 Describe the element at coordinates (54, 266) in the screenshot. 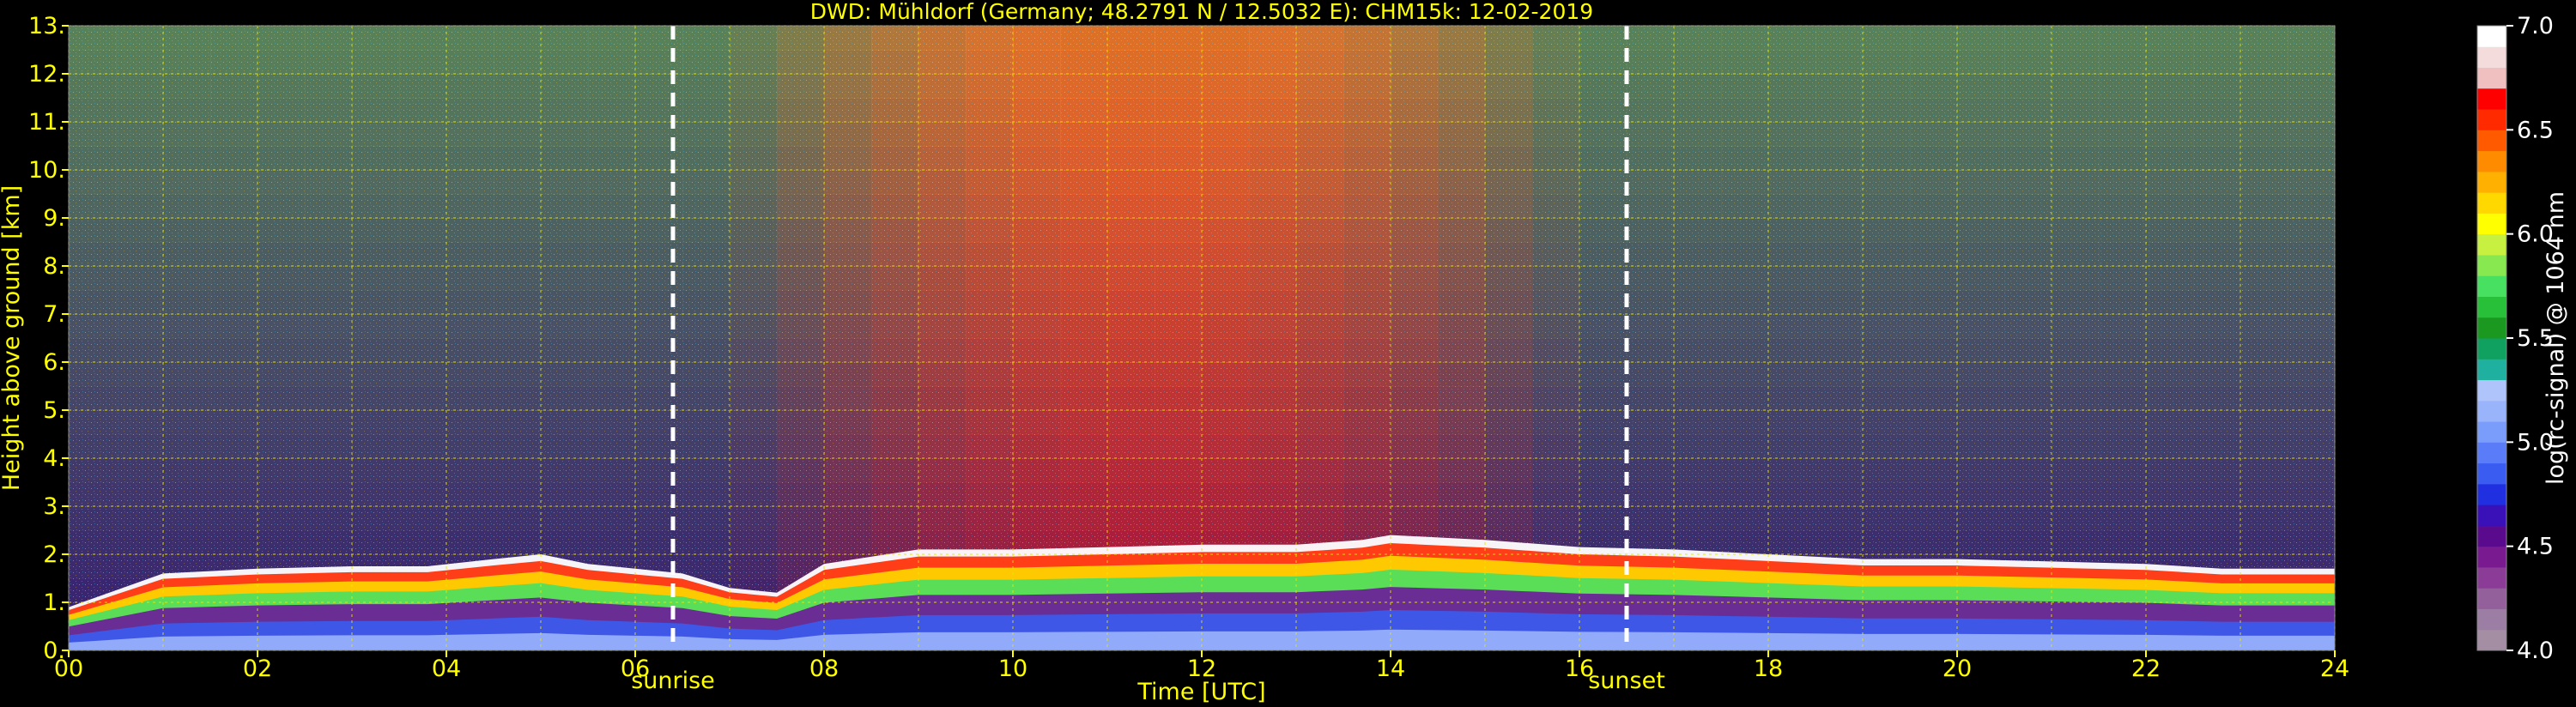

I see `y-tick-label: 8.` at that location.